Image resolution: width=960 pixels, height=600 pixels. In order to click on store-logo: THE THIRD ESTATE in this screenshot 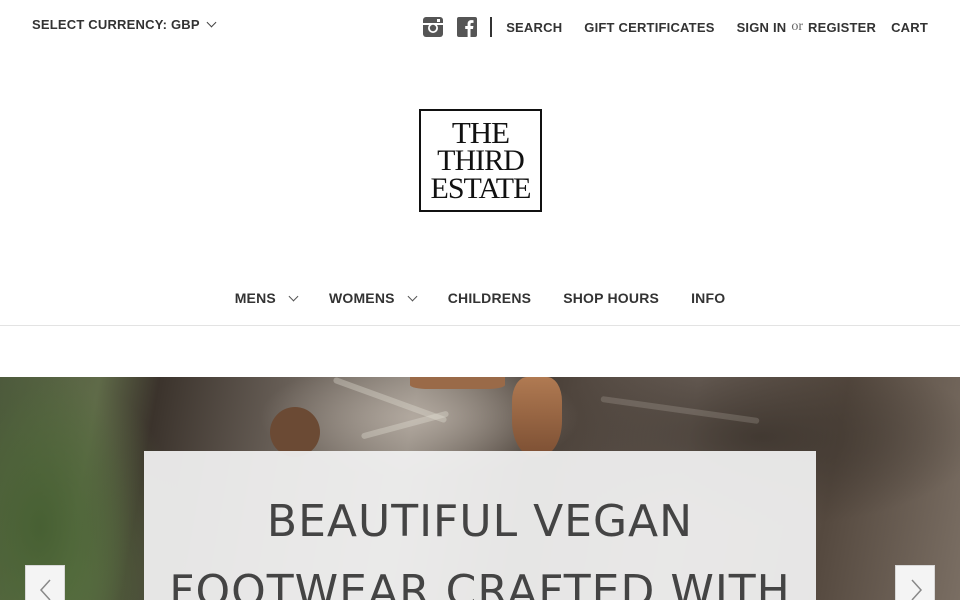, I will do `click(480, 160)`.